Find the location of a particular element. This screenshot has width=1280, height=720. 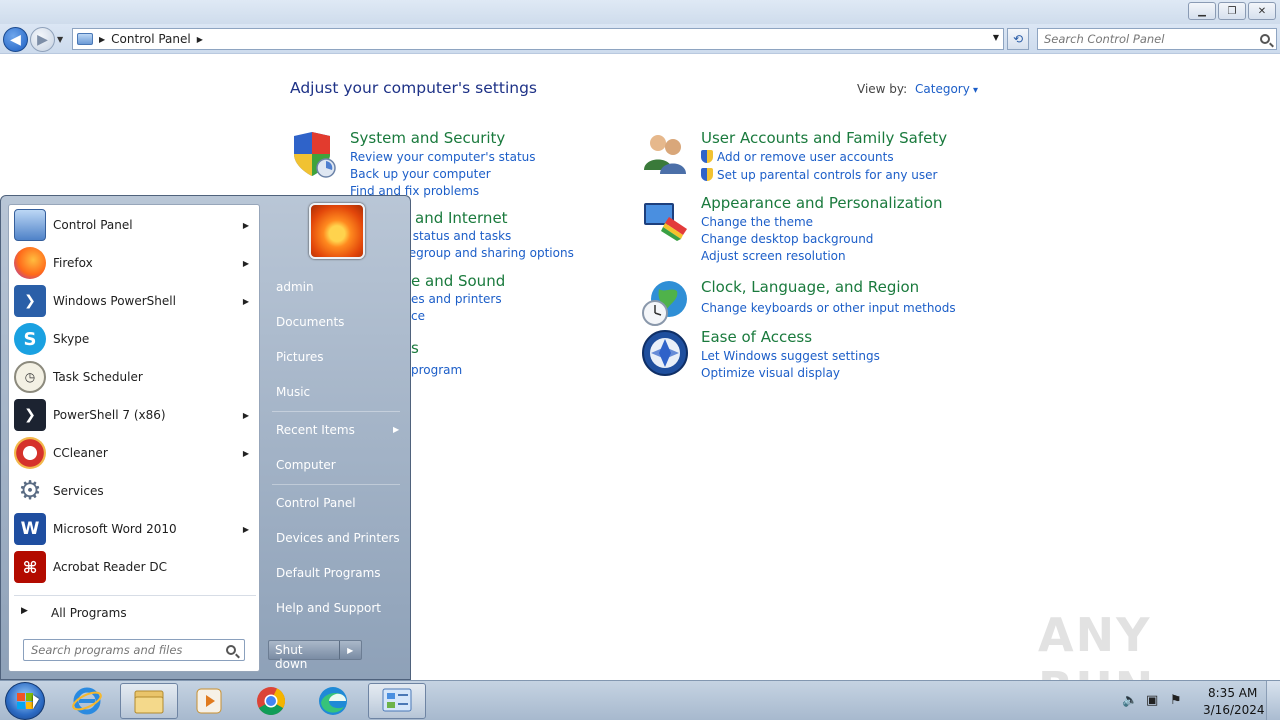

start-link-help-support: Help and Support is located at coordinates (328, 608).